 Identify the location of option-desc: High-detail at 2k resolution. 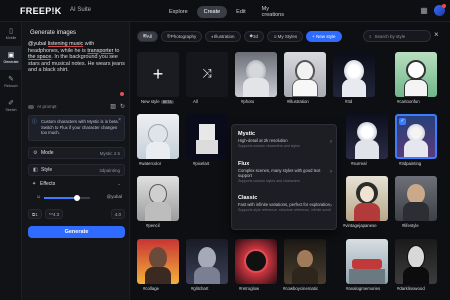
(263, 140).